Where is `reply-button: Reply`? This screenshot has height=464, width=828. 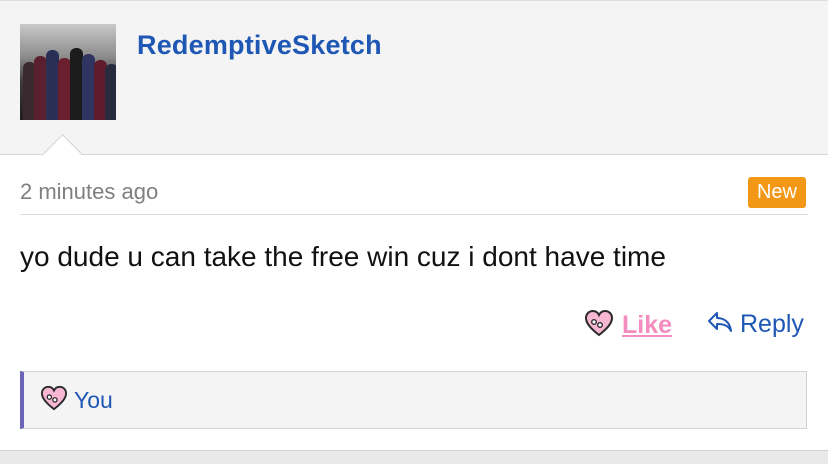 reply-button: Reply is located at coordinates (755, 324).